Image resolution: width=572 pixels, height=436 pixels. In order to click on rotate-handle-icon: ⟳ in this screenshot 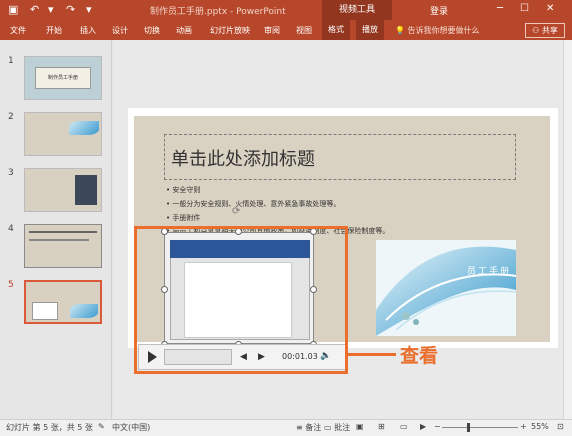, I will do `click(236, 211)`.